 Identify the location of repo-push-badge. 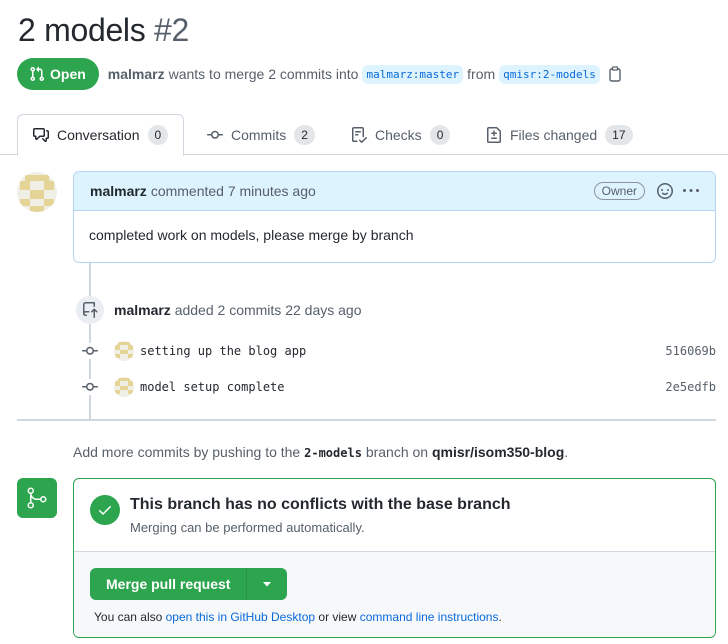
(90, 310).